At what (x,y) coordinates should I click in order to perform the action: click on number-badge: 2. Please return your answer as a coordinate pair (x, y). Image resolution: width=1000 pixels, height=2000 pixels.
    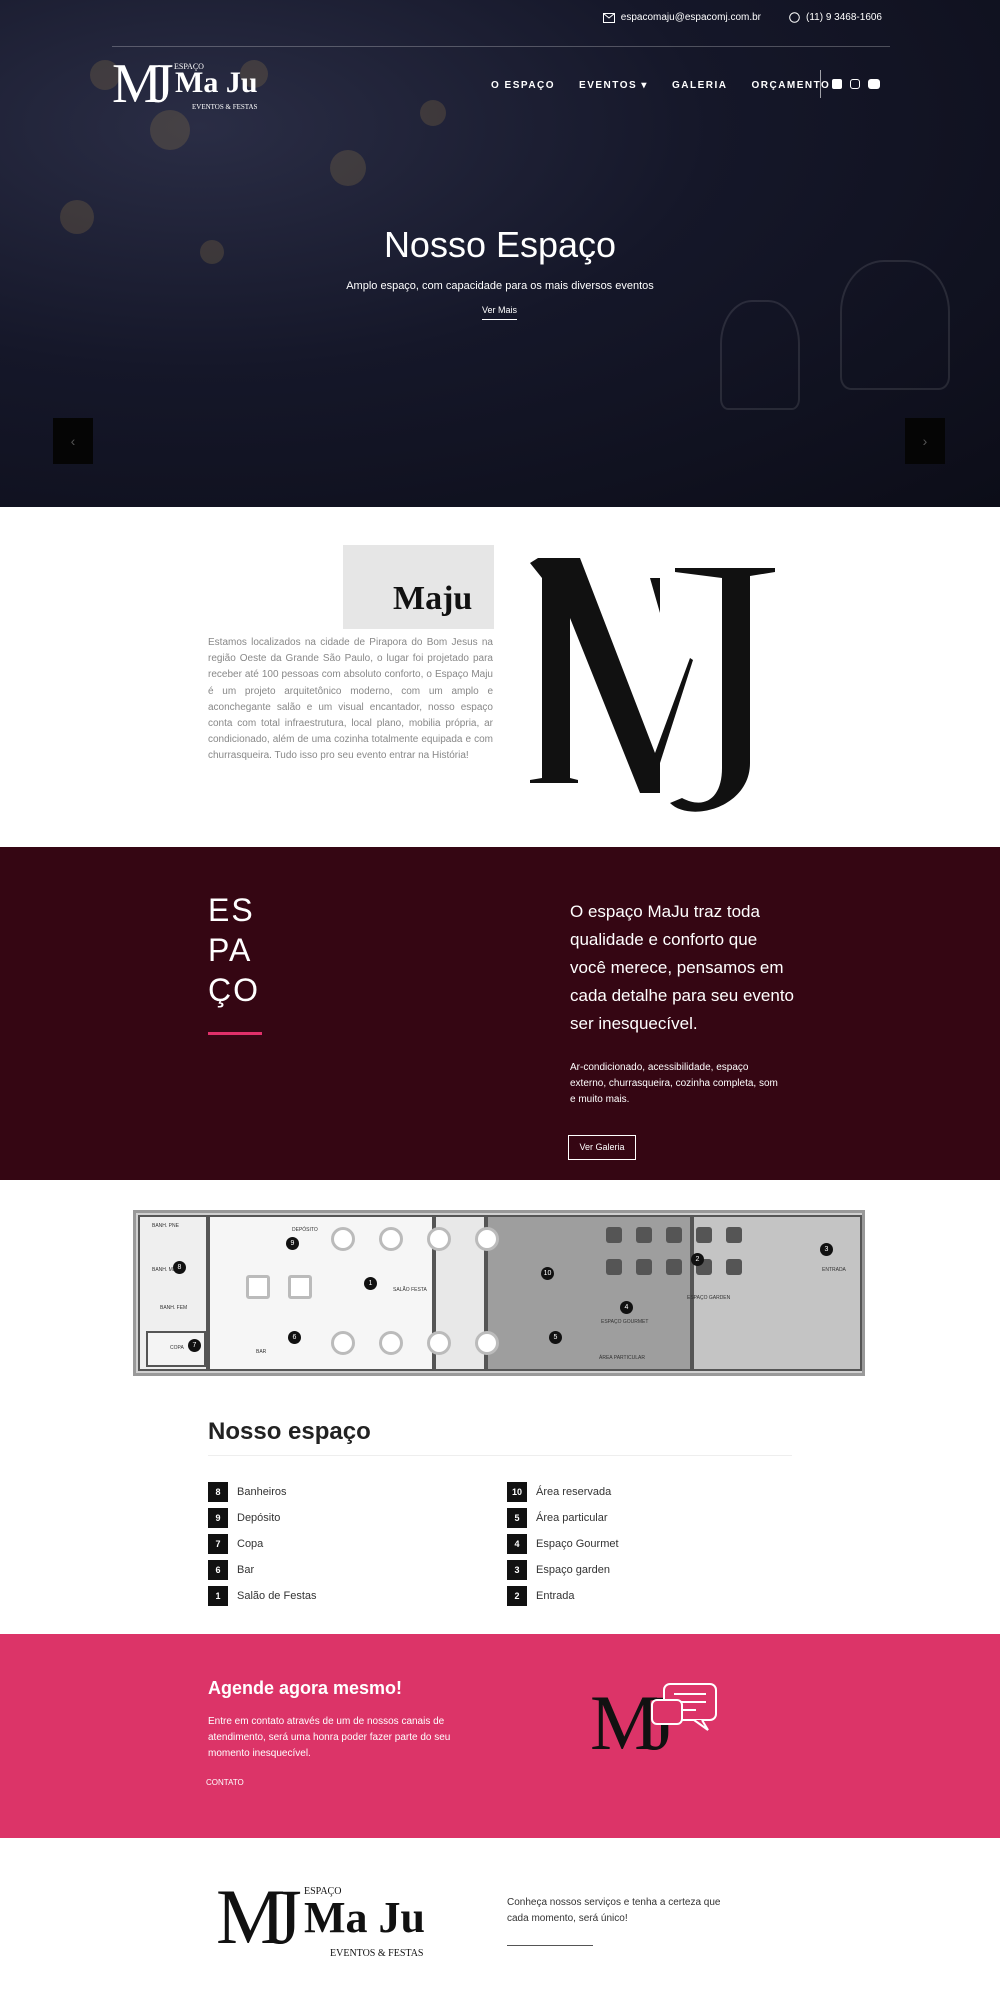
    Looking at the image, I should click on (517, 1596).